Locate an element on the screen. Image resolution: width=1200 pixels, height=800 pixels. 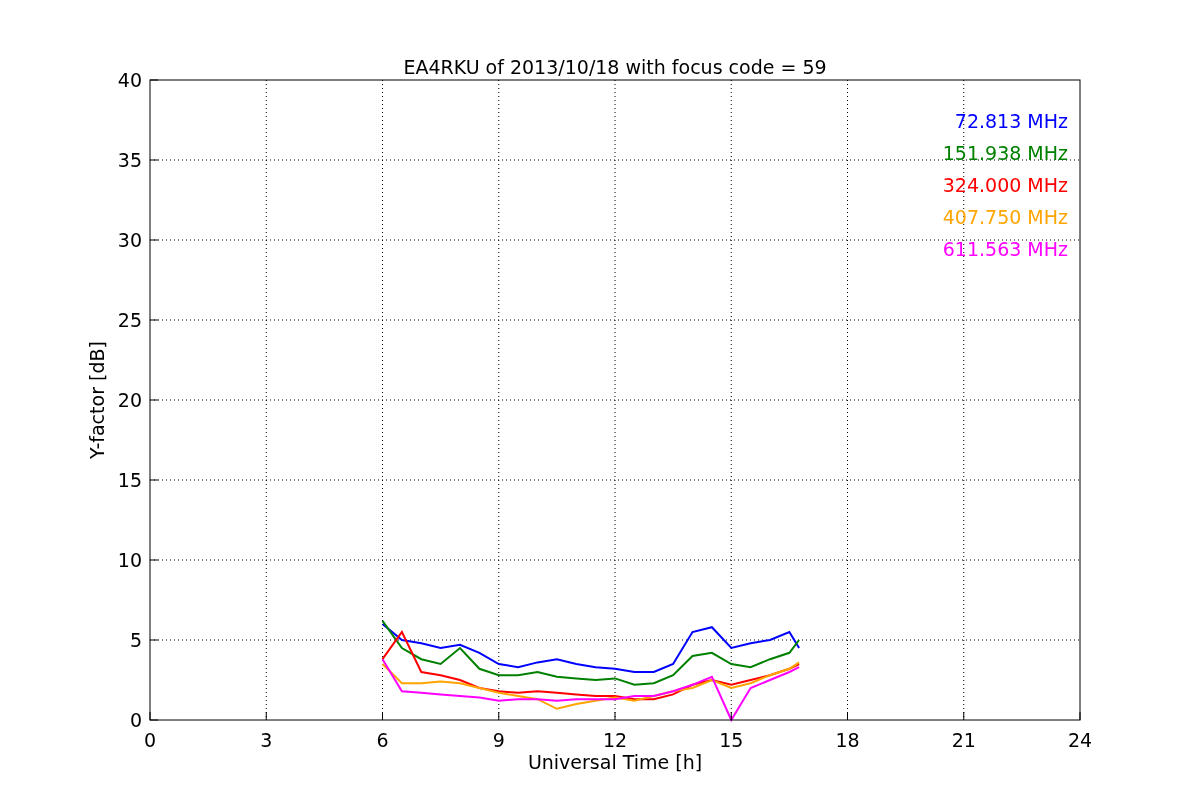
x-tick-label: 21 is located at coordinates (963, 740).